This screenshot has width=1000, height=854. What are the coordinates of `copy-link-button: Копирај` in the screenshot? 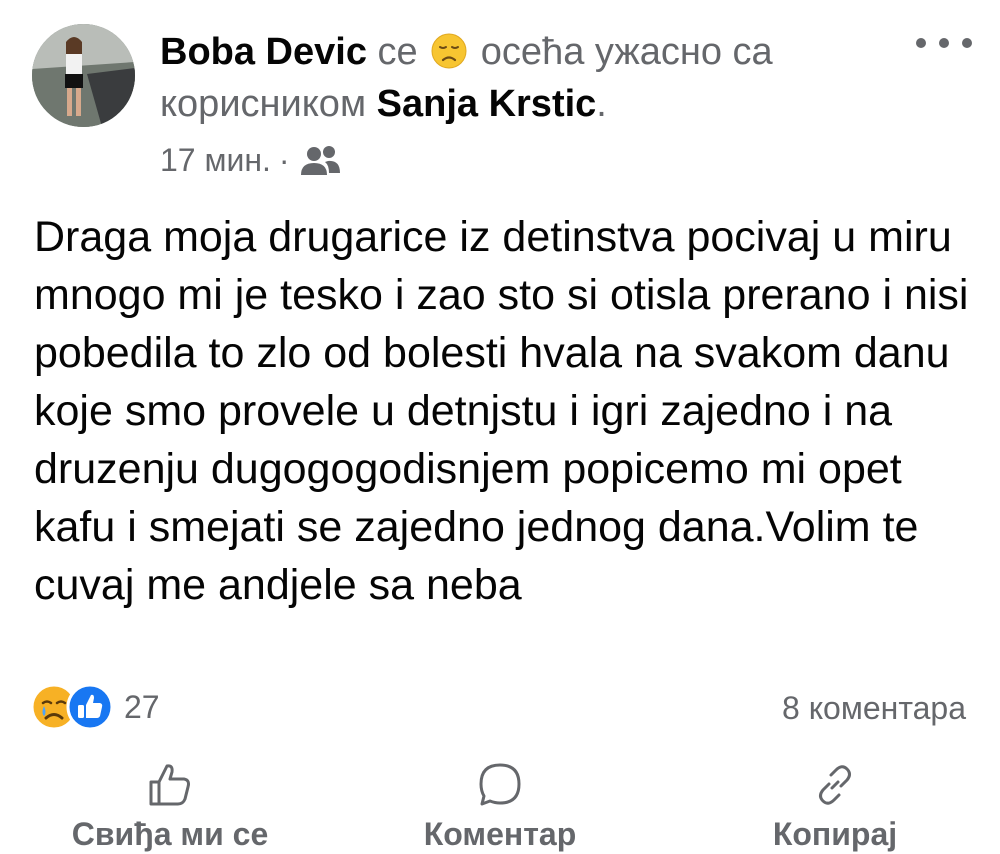 It's located at (835, 806).